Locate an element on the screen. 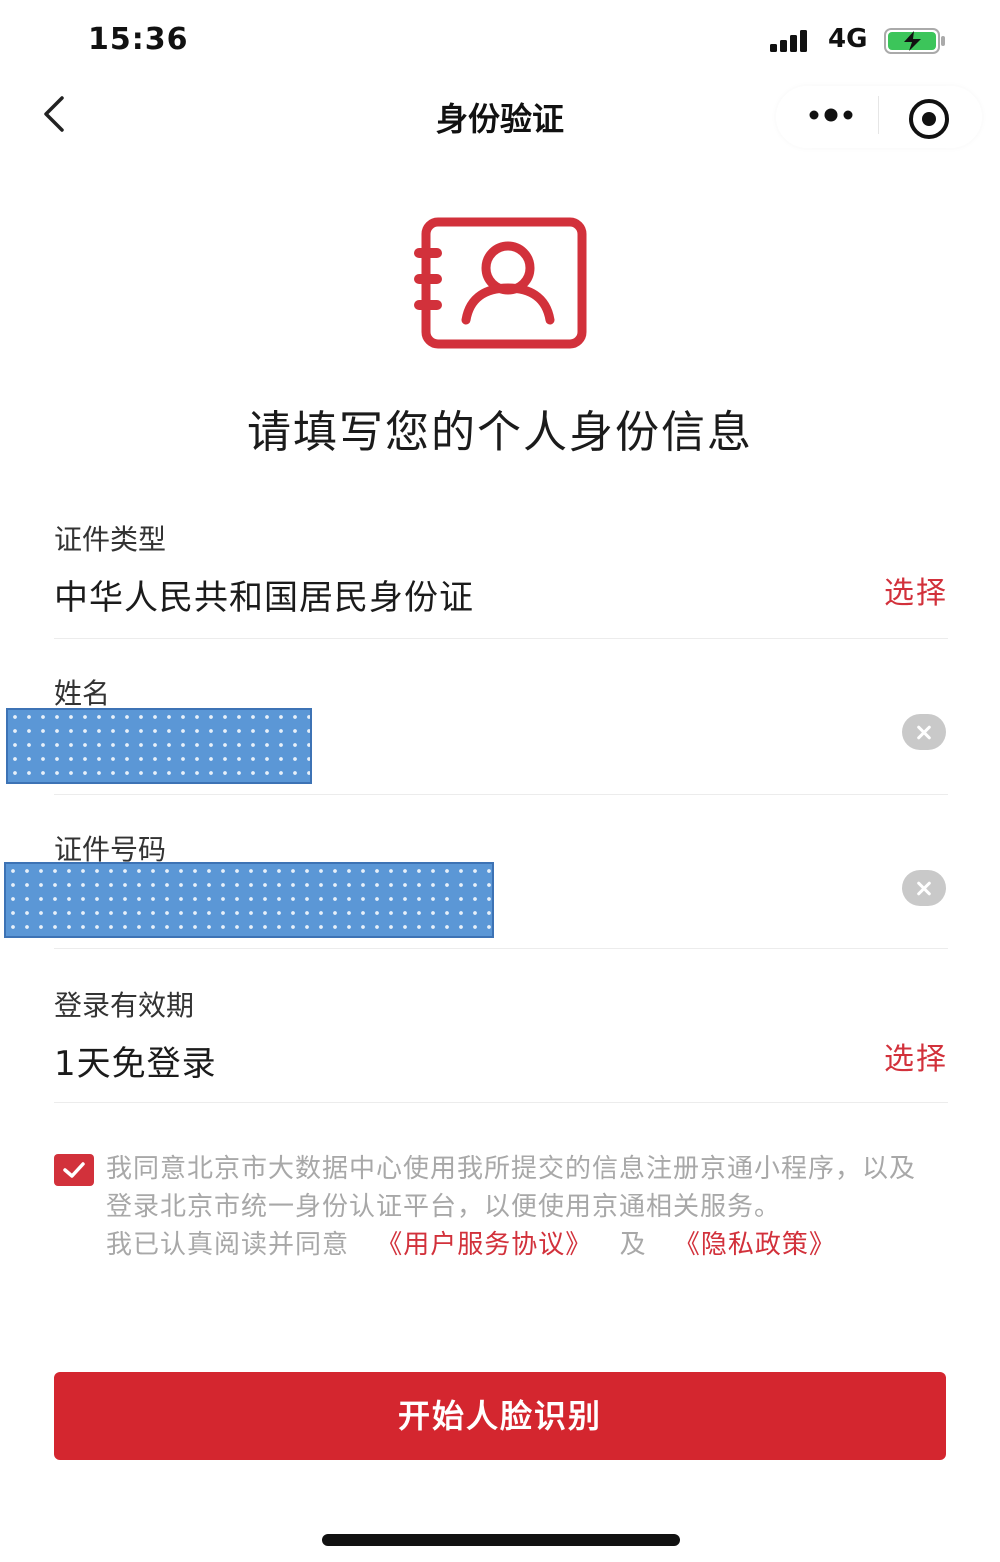 The image size is (1000, 1562). privacy-policy-link: 《隐私政策》 is located at coordinates (755, 1245).